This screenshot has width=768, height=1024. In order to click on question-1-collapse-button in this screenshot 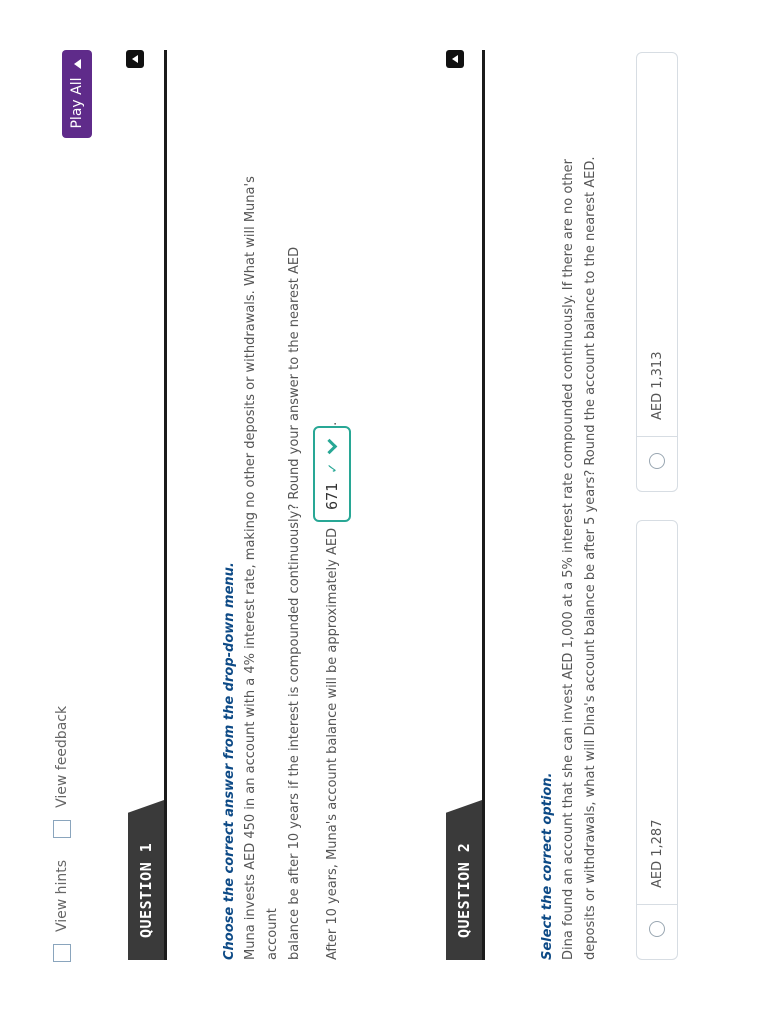, I will do `click(135, 59)`.